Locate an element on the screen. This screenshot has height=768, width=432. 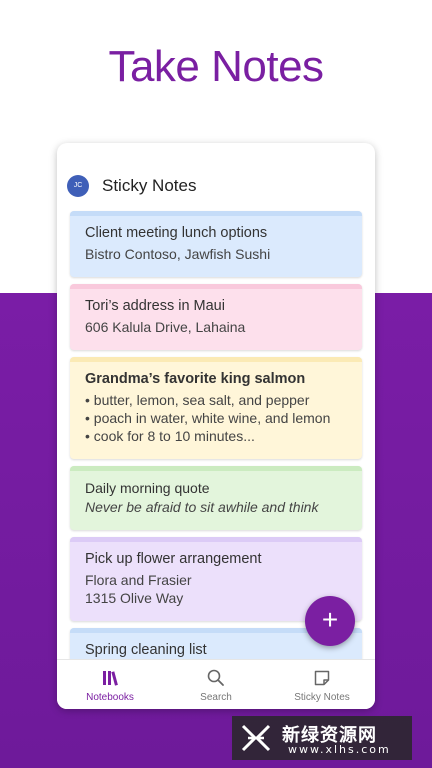
nav-search: Search is located at coordinates (216, 684).